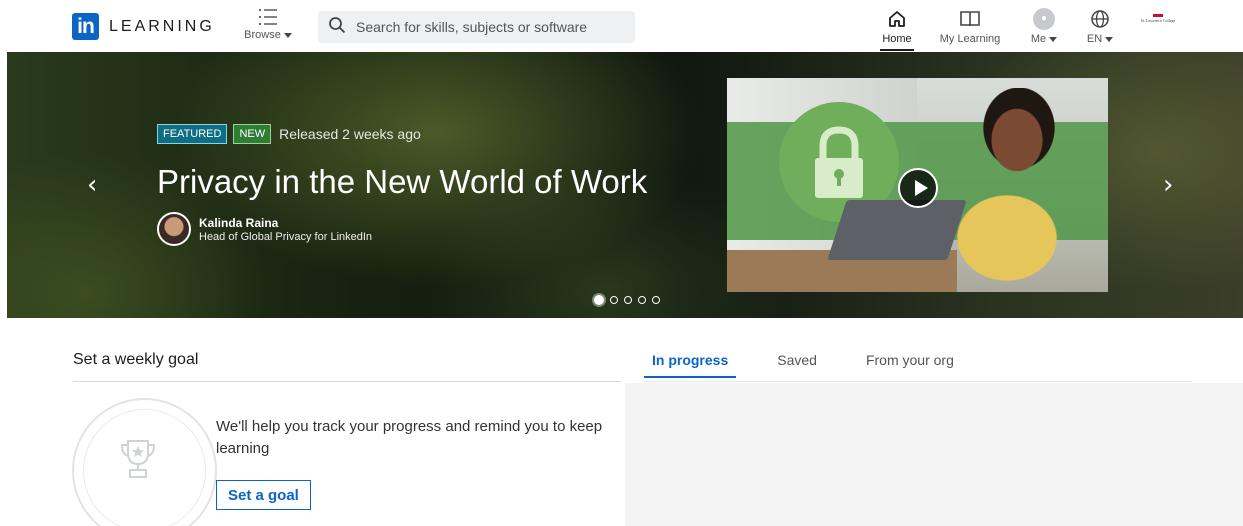 The image size is (1243, 526). Describe the element at coordinates (970, 39) in the screenshot. I see `nav-my-learning-label: My Learning` at that location.